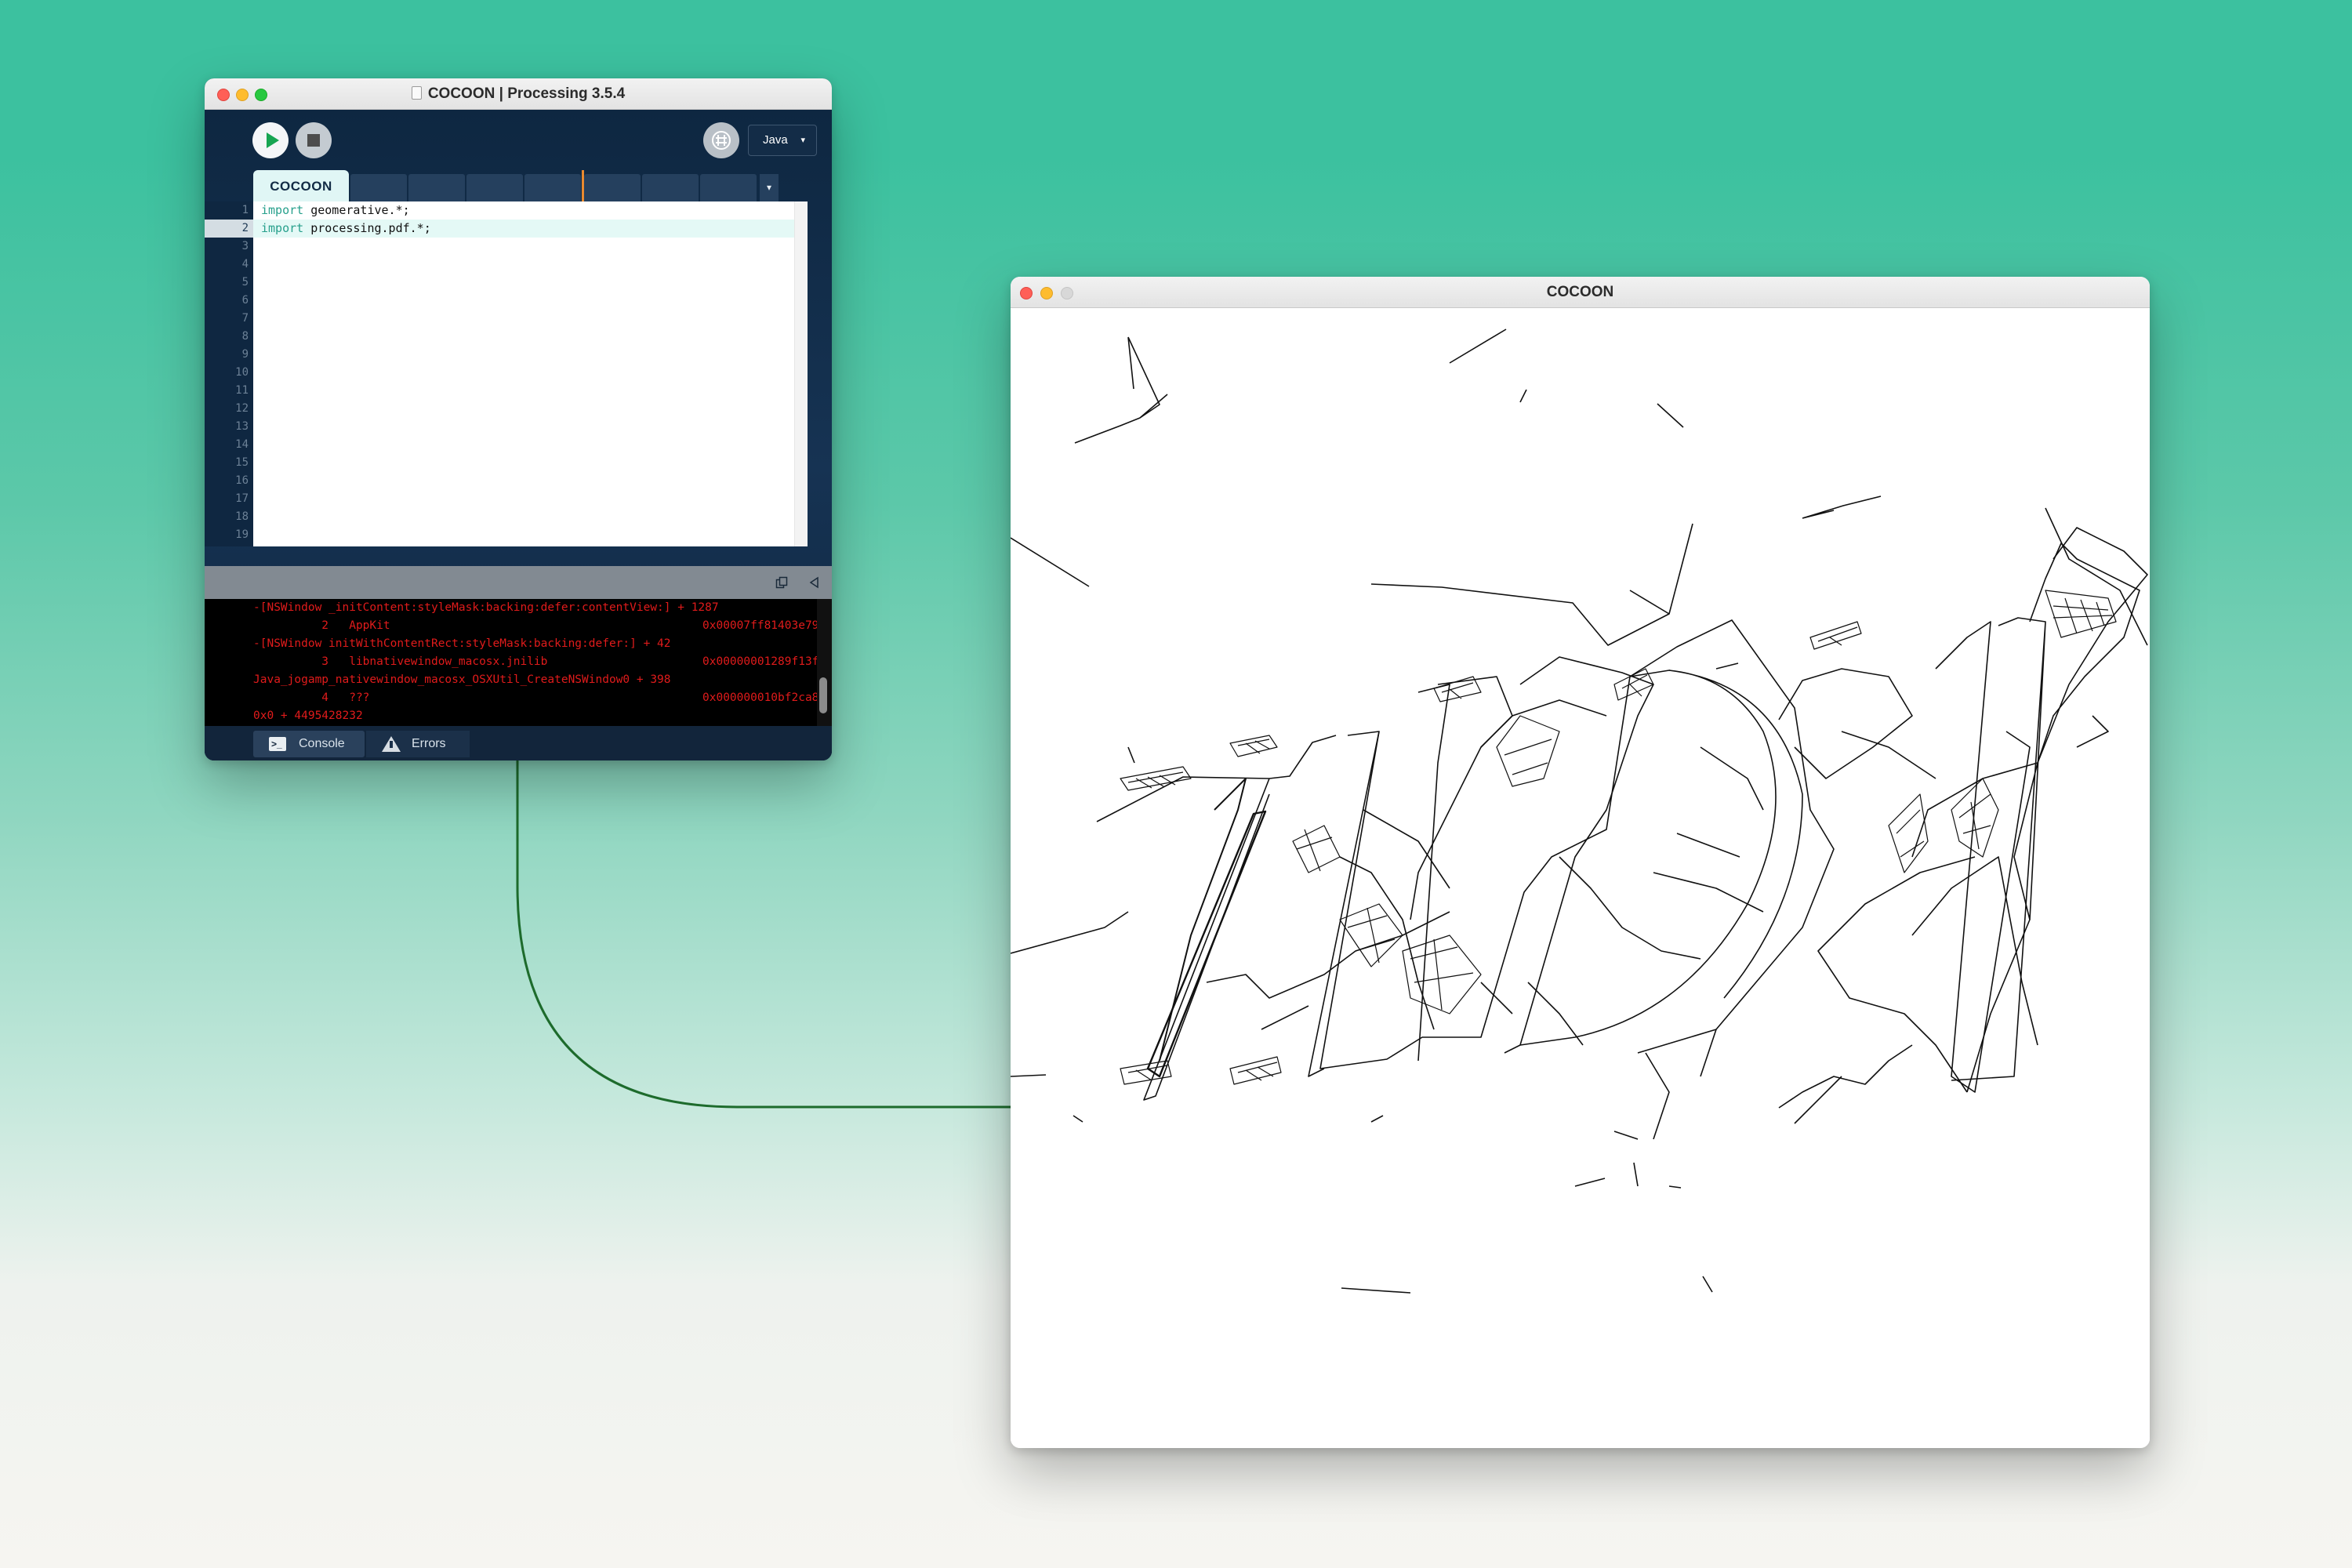 The height and width of the screenshot is (1568, 2352). What do you see at coordinates (245, 300) in the screenshot?
I see `line-number: 6` at bounding box center [245, 300].